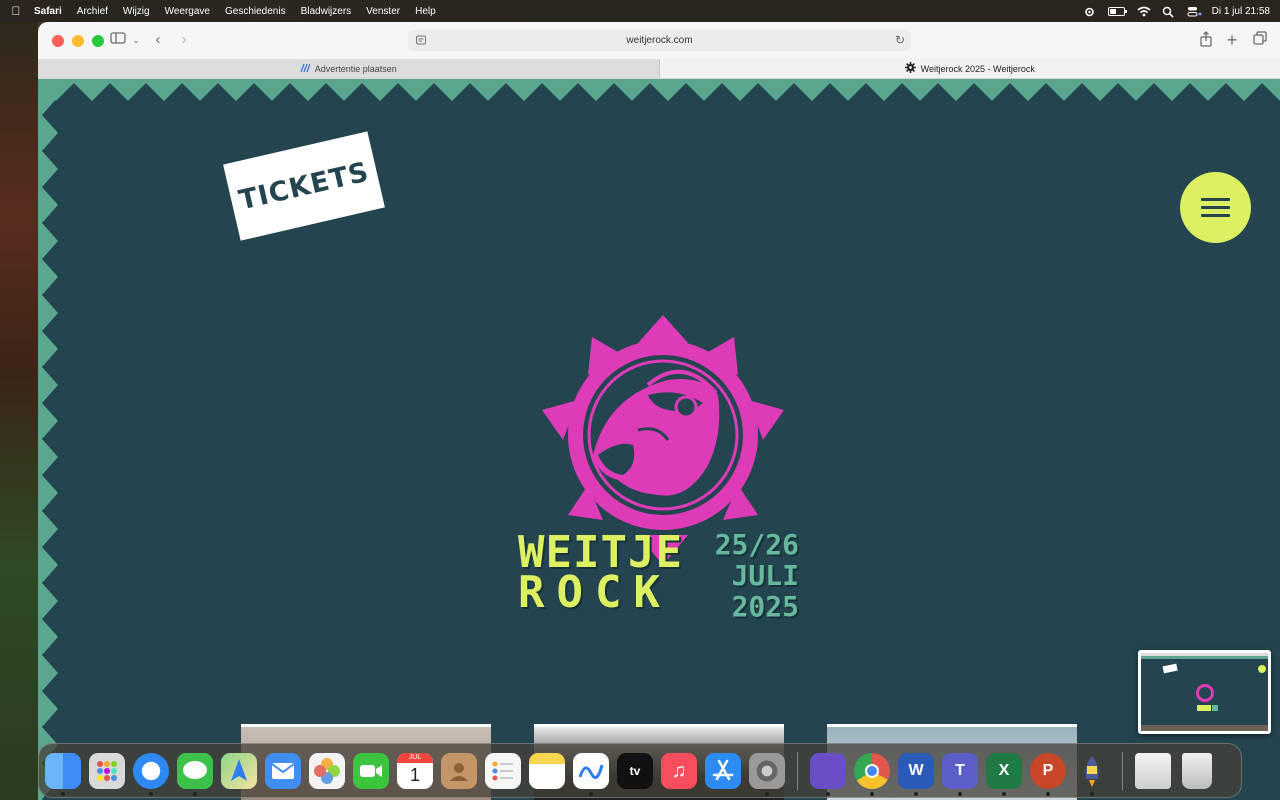 The width and height of the screenshot is (1280, 800). Describe the element at coordinates (1260, 40) in the screenshot. I see `tab-overview-icon` at that location.